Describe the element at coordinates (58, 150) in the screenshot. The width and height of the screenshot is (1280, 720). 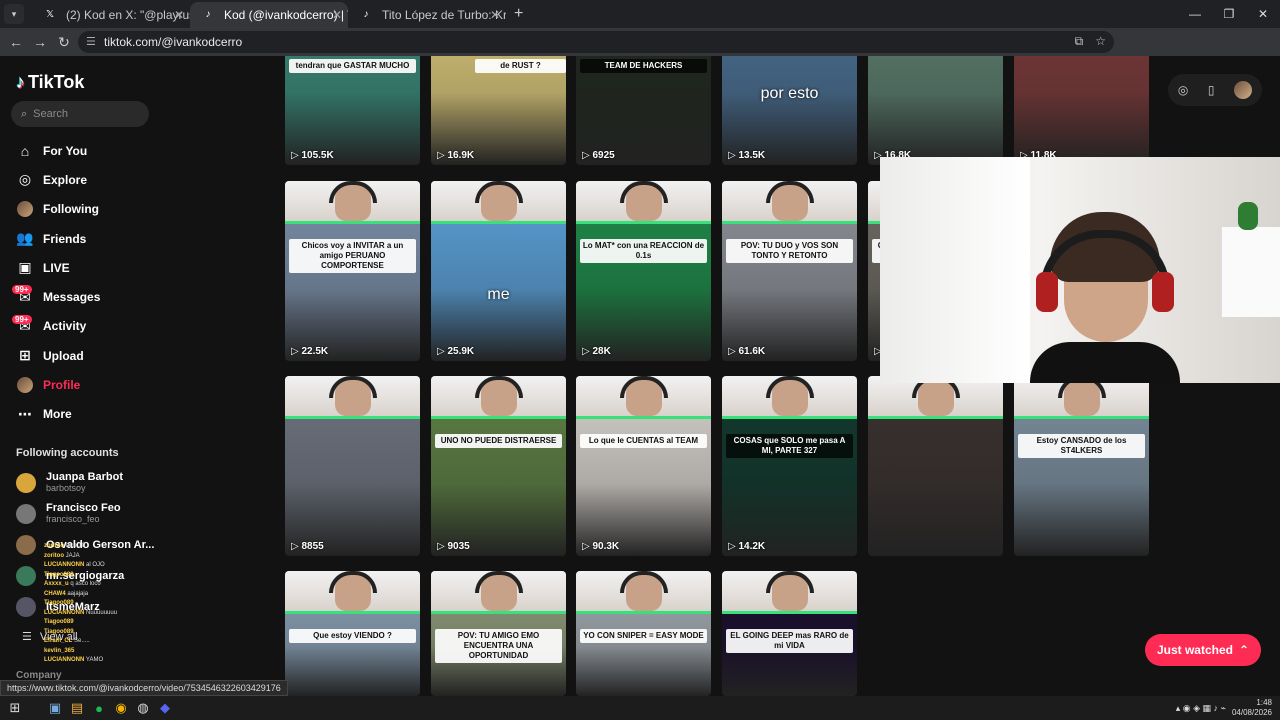
I see `sidebar-item-for-you: ⌂ For You` at that location.